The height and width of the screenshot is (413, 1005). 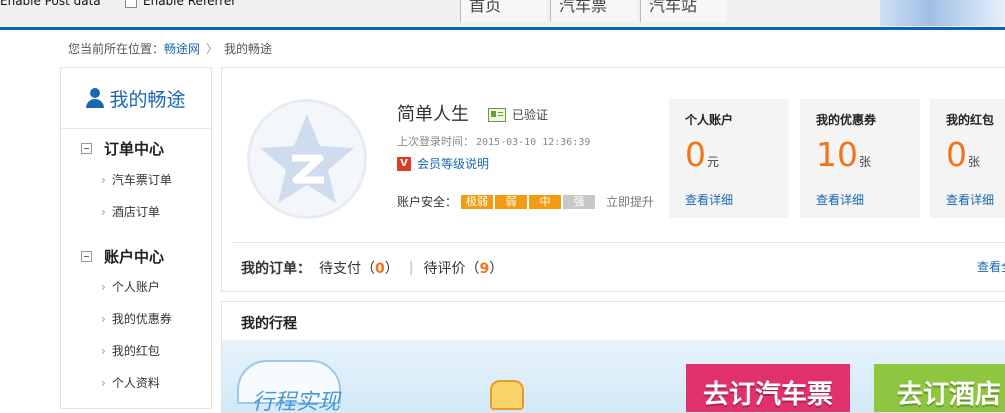 What do you see at coordinates (182, 49) in the screenshot?
I see `breadcrumb-home-link: 畅途网` at bounding box center [182, 49].